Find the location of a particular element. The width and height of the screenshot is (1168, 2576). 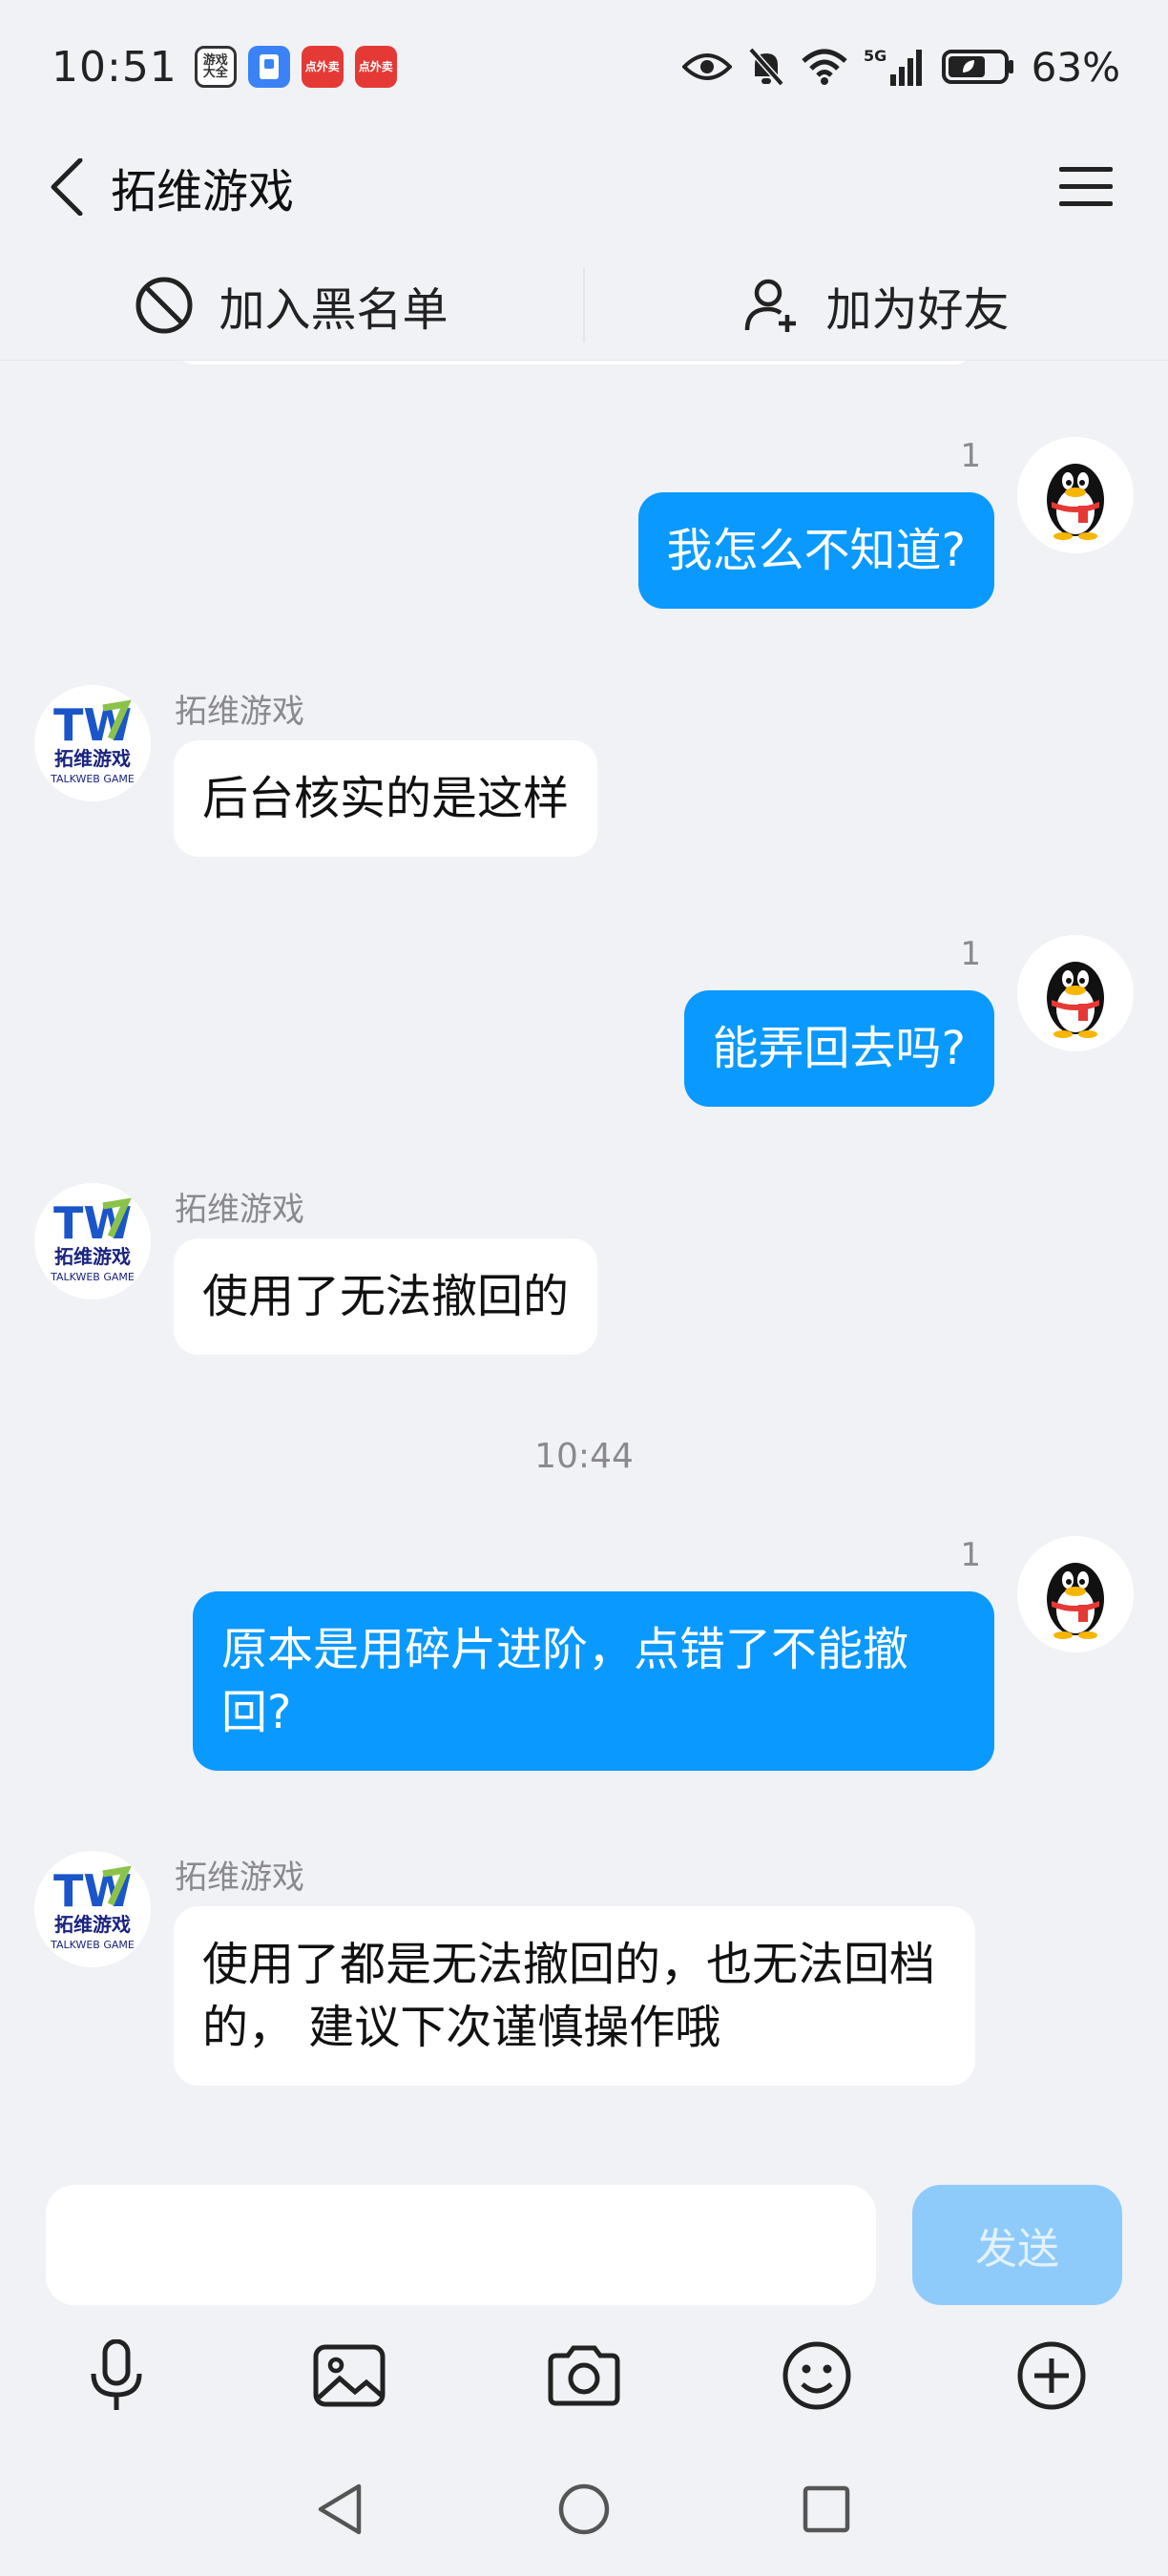

recents-square-icon is located at coordinates (826, 2509).